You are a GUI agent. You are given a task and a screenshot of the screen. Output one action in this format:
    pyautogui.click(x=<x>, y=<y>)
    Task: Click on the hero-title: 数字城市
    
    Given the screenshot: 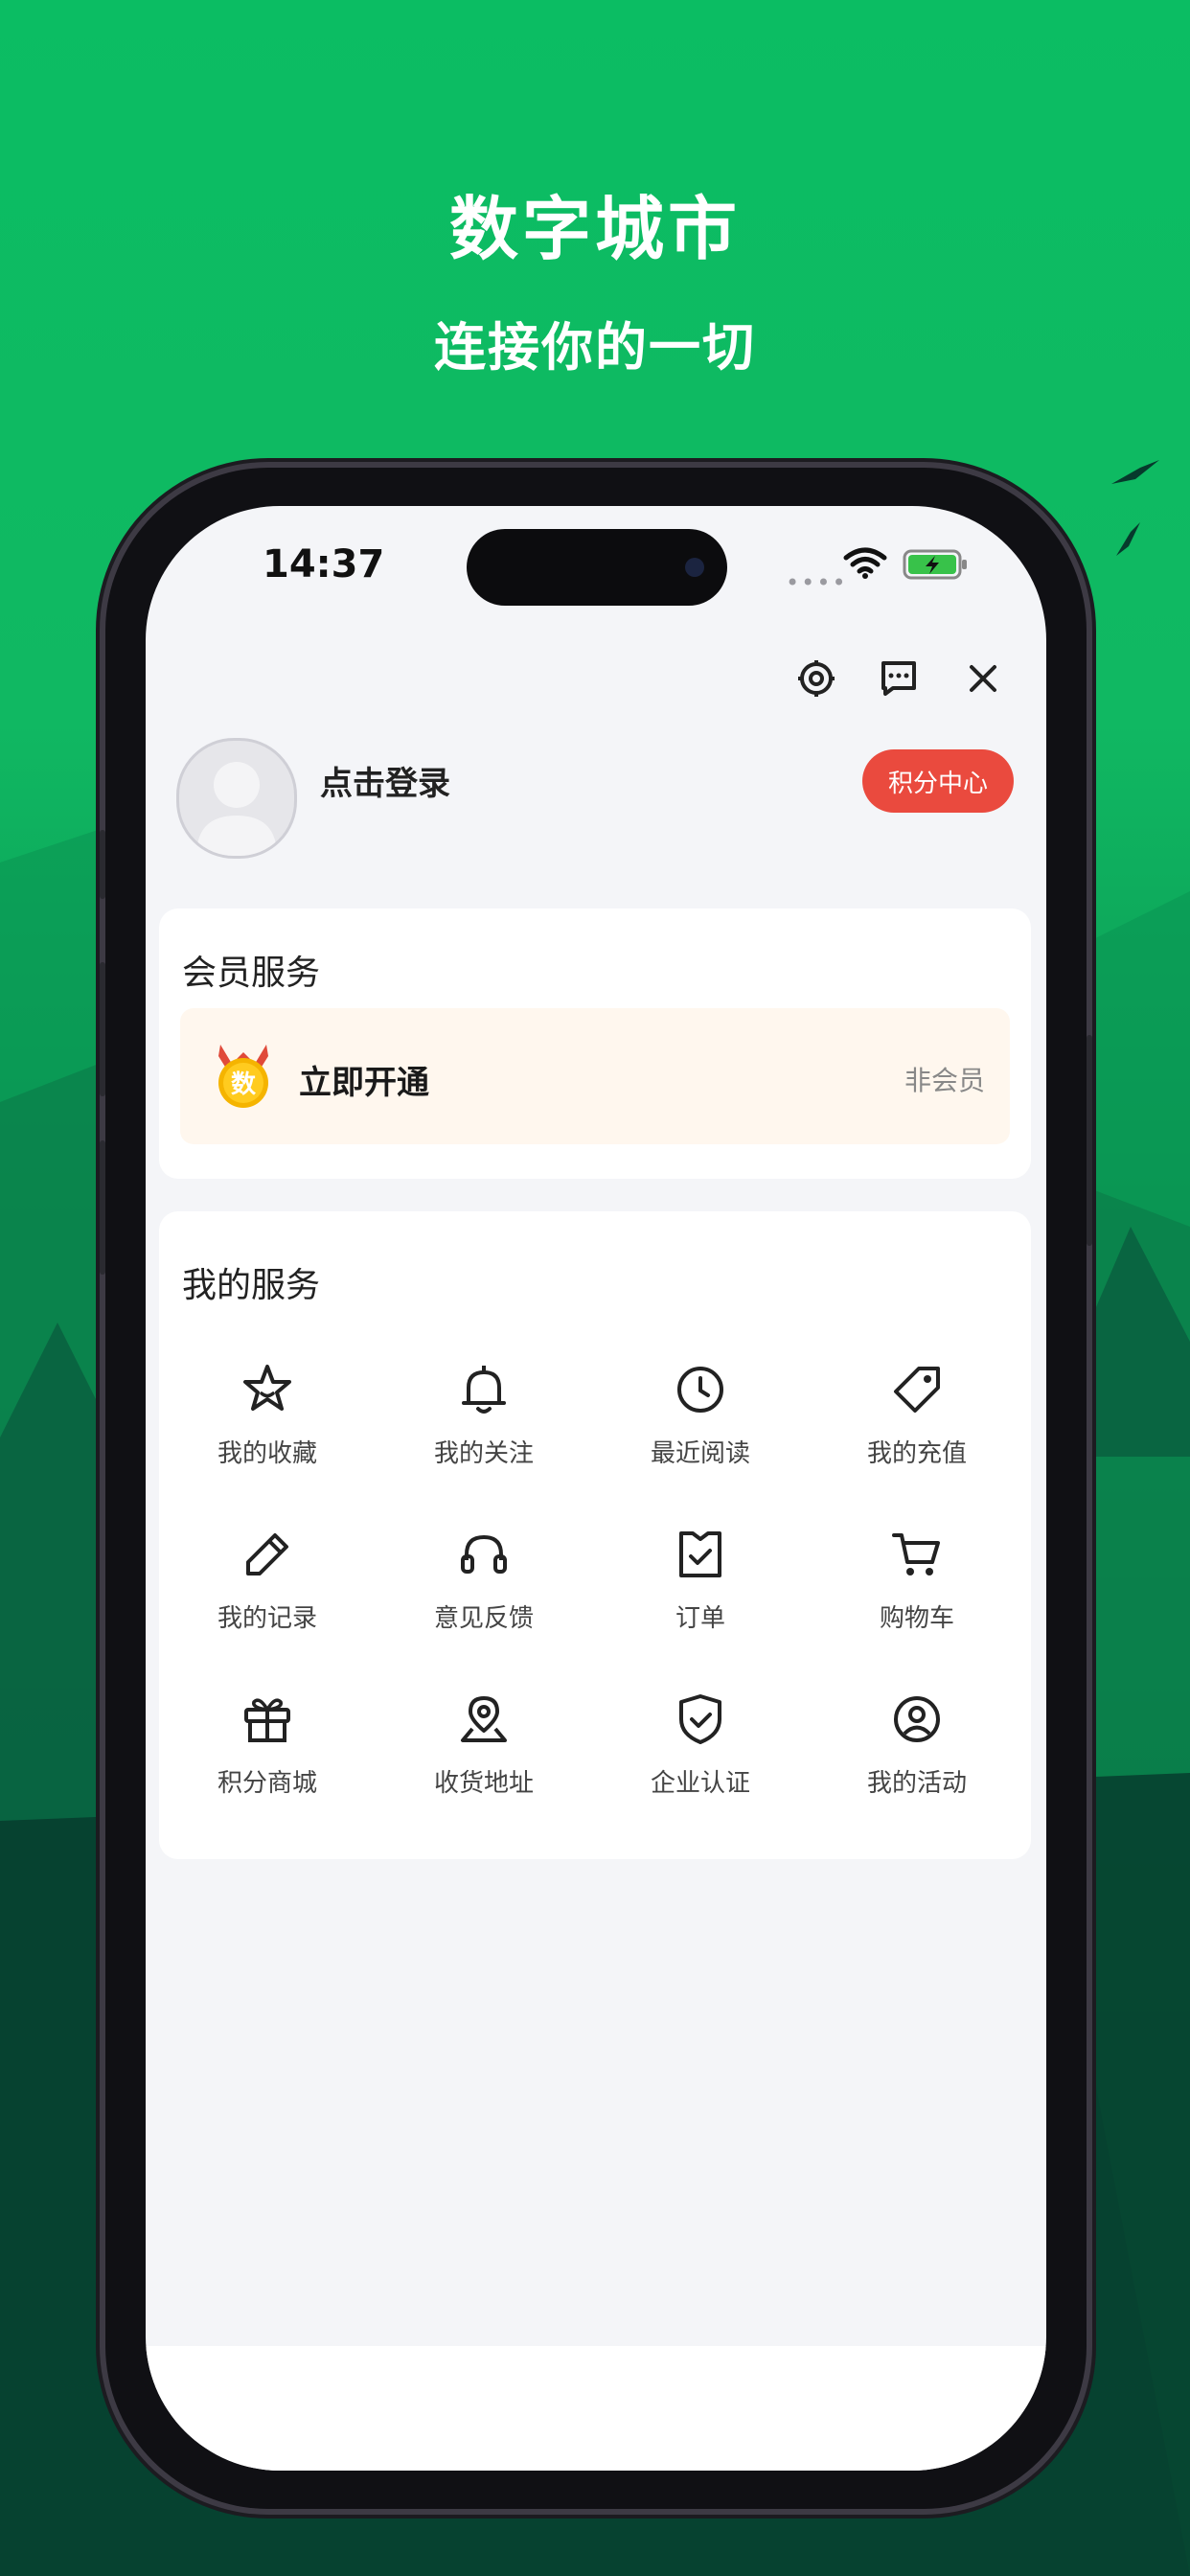 What is the action you would take?
    pyautogui.click(x=594, y=229)
    